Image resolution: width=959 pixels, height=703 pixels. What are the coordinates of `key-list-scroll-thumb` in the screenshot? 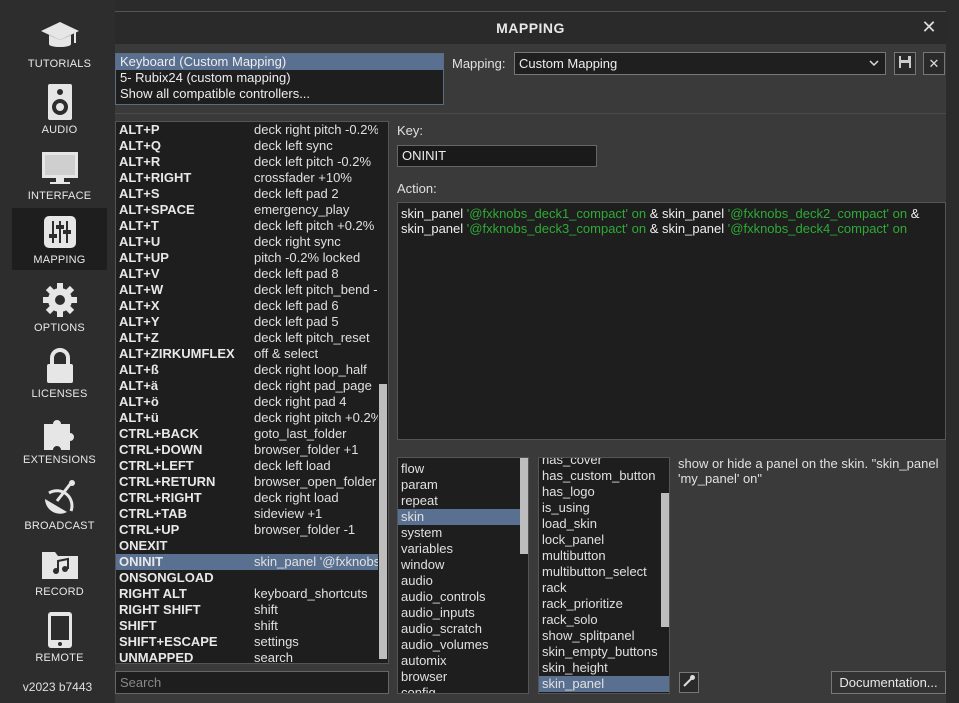 It's located at (383, 521).